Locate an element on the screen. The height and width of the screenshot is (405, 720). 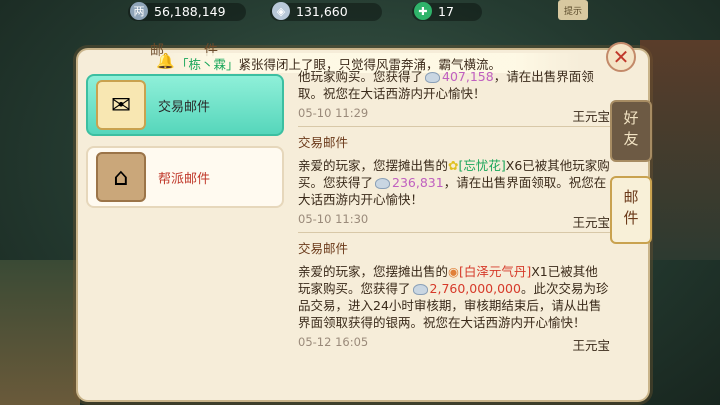
tab-mail: 邮件 is located at coordinates (631, 210).